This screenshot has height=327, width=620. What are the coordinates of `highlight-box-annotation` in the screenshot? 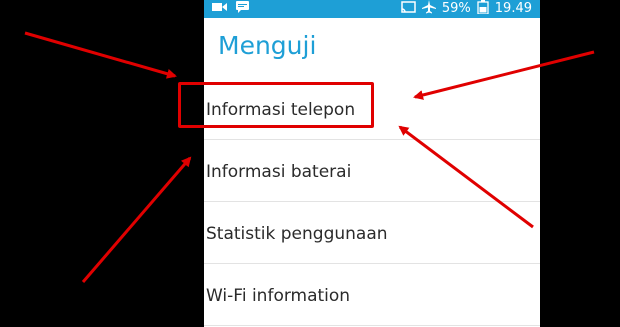 It's located at (276, 105).